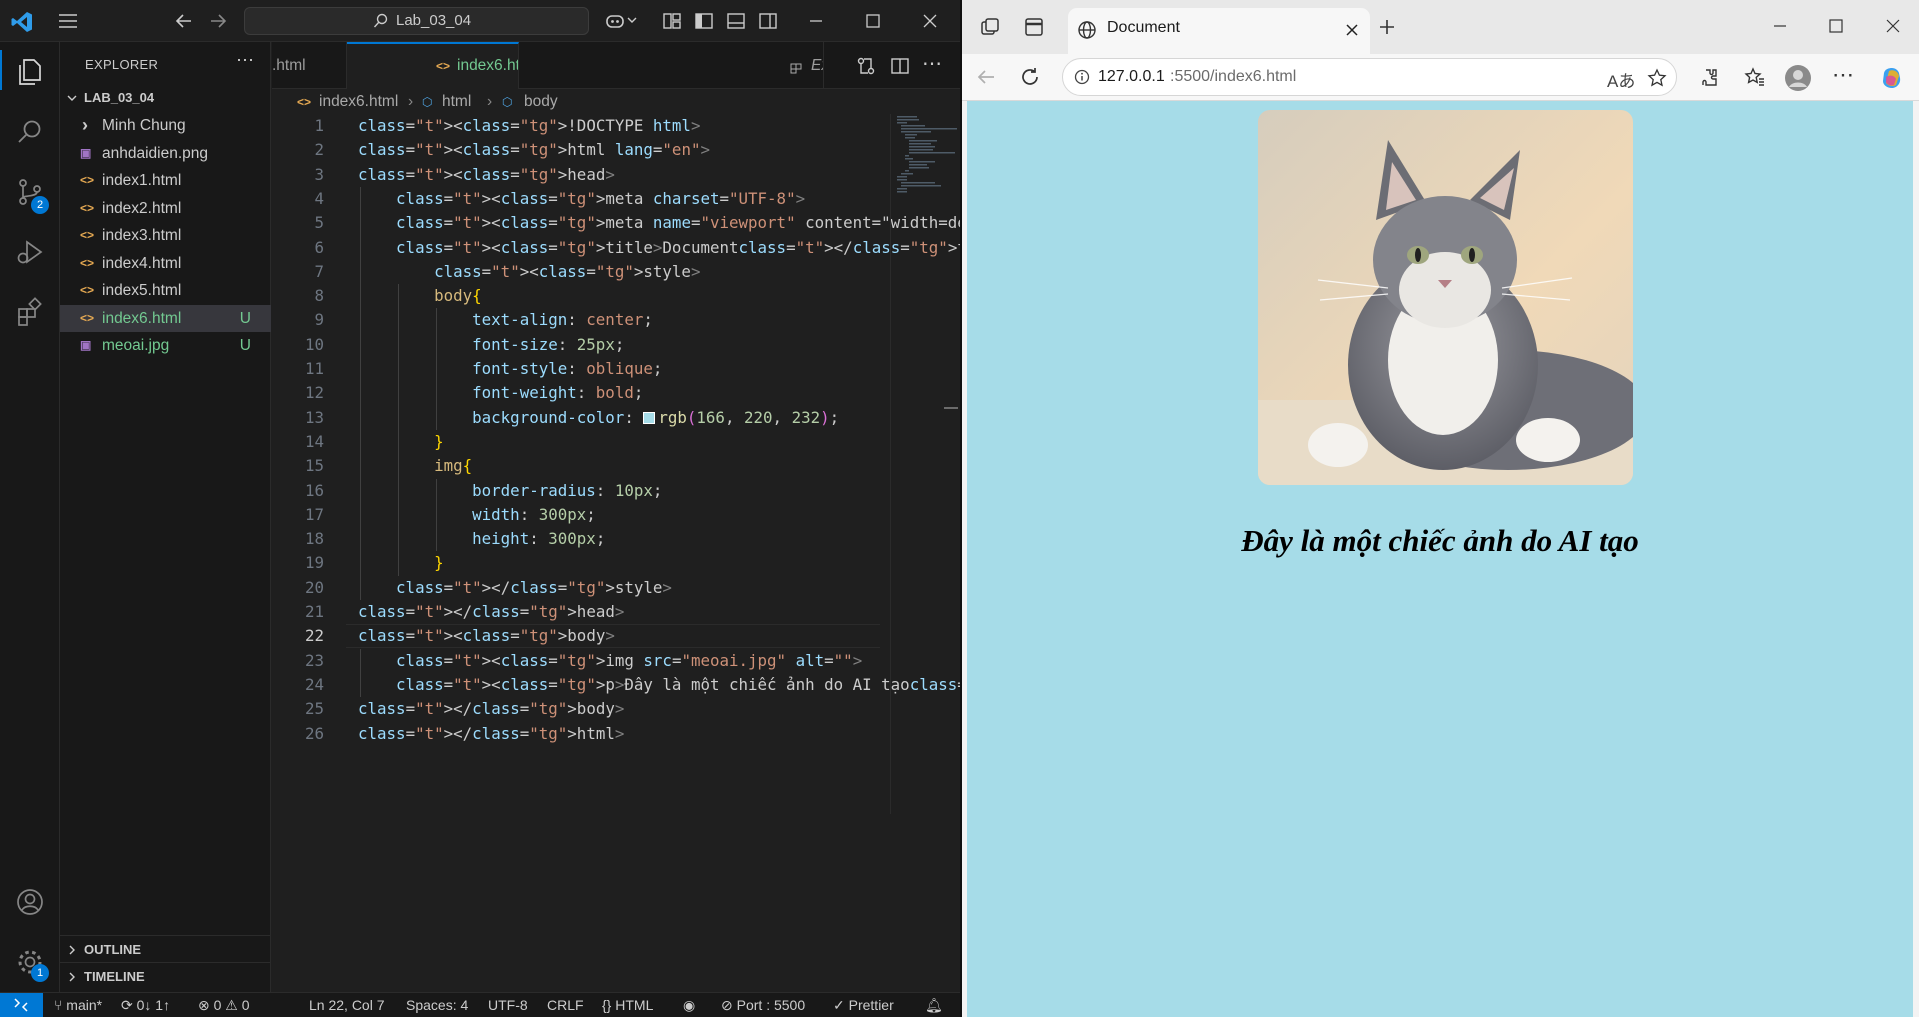  Describe the element at coordinates (68, 21) in the screenshot. I see `menu-icon` at that location.